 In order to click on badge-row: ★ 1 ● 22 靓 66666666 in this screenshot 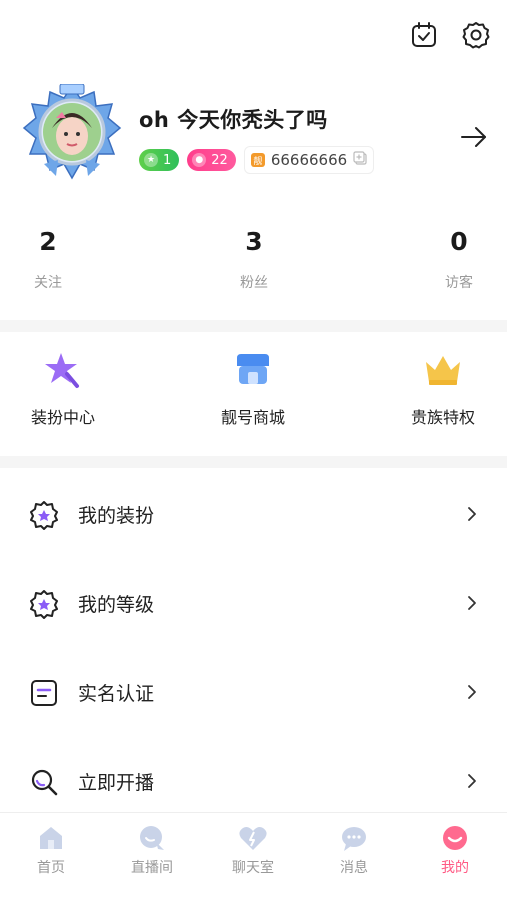, I will do `click(257, 160)`.